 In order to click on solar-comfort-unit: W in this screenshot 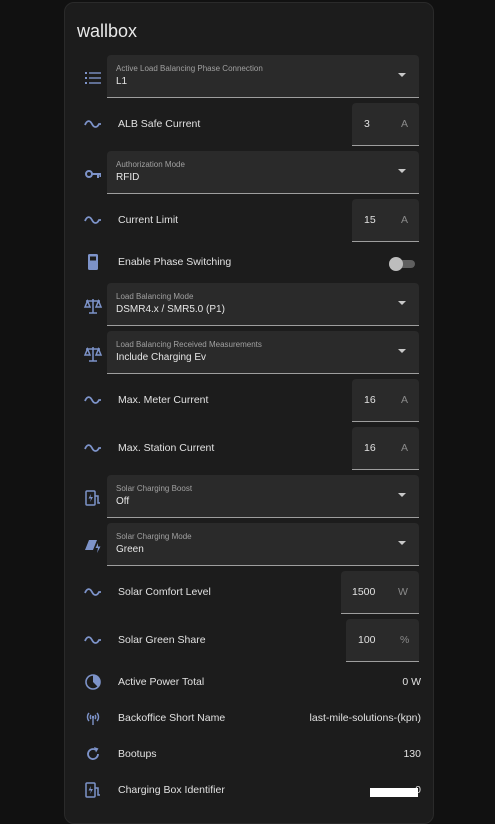, I will do `click(403, 592)`.